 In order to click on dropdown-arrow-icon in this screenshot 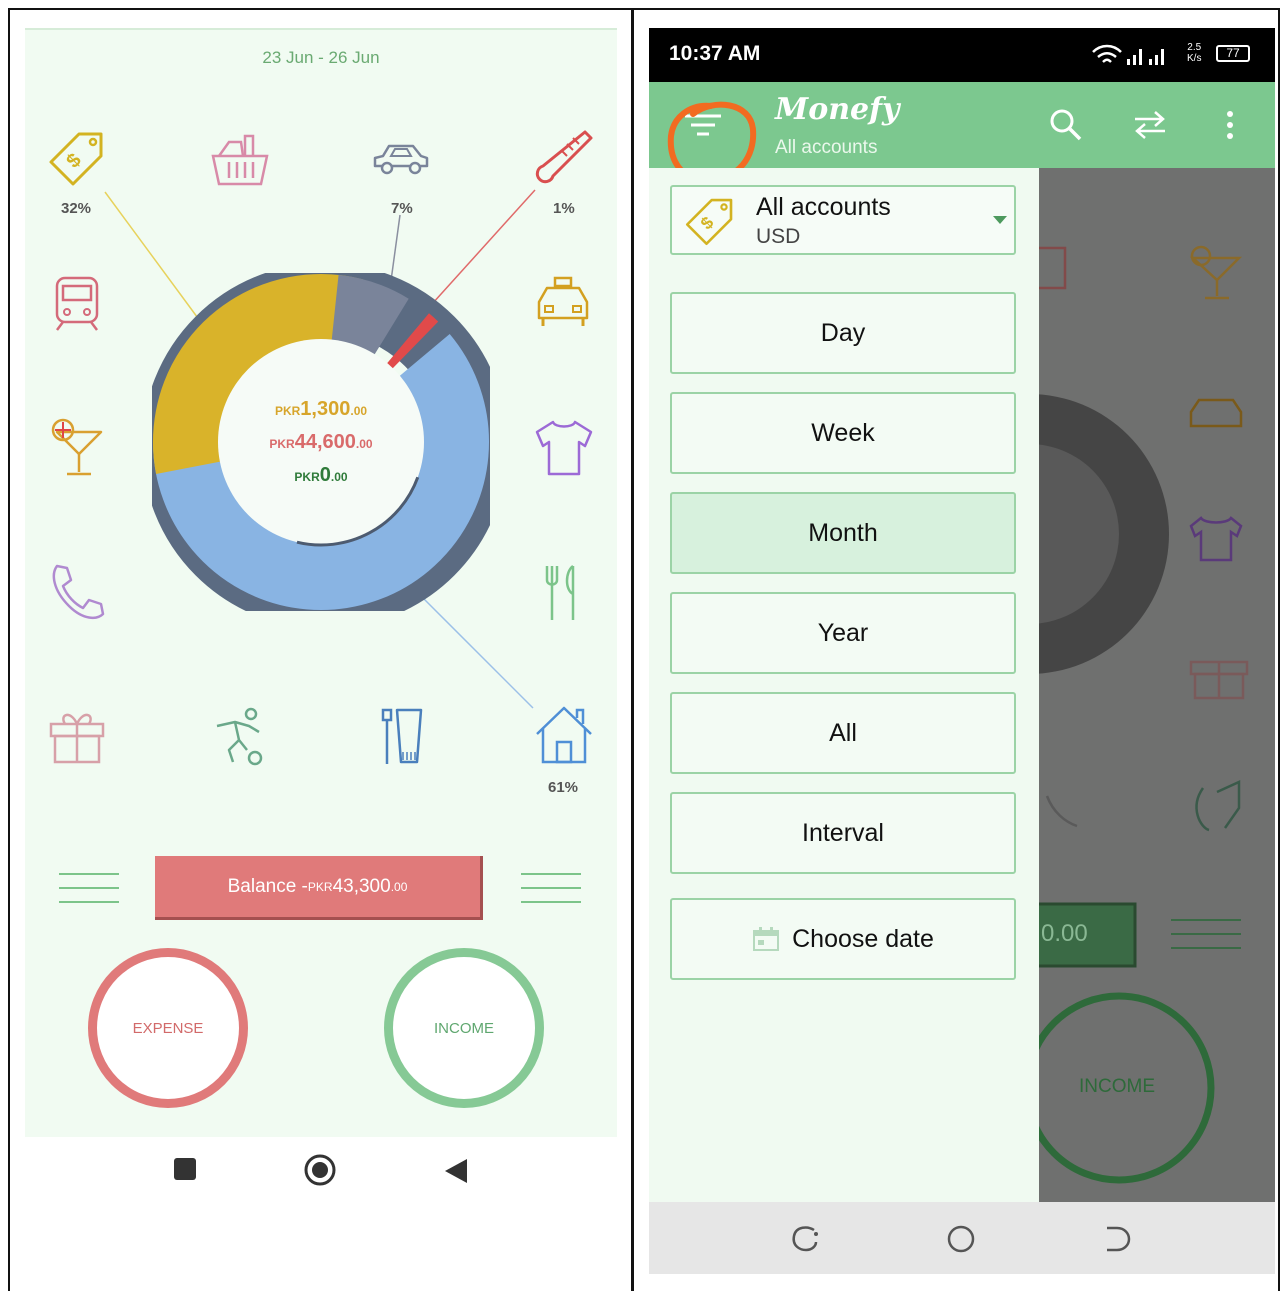, I will do `click(1000, 220)`.